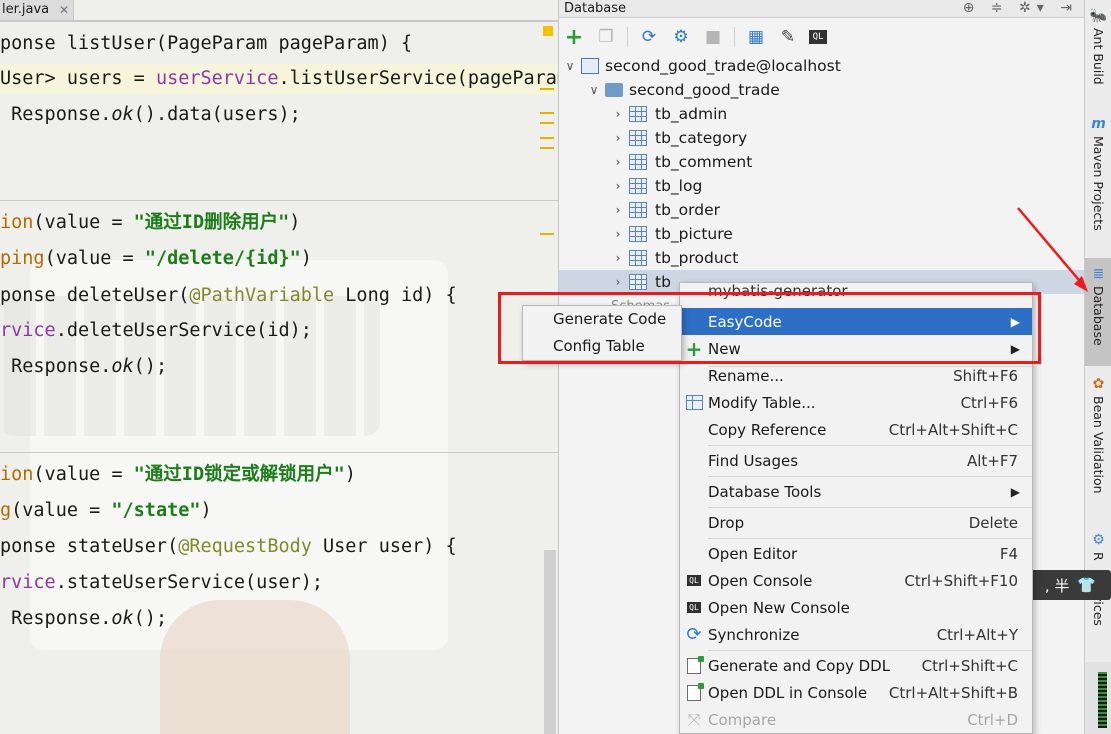 The height and width of the screenshot is (734, 1111). I want to click on code-line: ion(value = "通过ID删除用户"), so click(150, 223).